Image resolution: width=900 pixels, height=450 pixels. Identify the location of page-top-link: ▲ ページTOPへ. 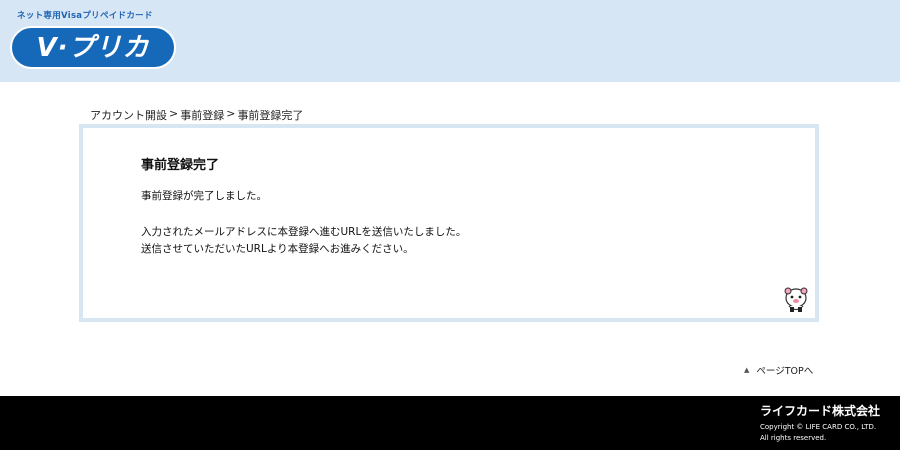
(778, 370).